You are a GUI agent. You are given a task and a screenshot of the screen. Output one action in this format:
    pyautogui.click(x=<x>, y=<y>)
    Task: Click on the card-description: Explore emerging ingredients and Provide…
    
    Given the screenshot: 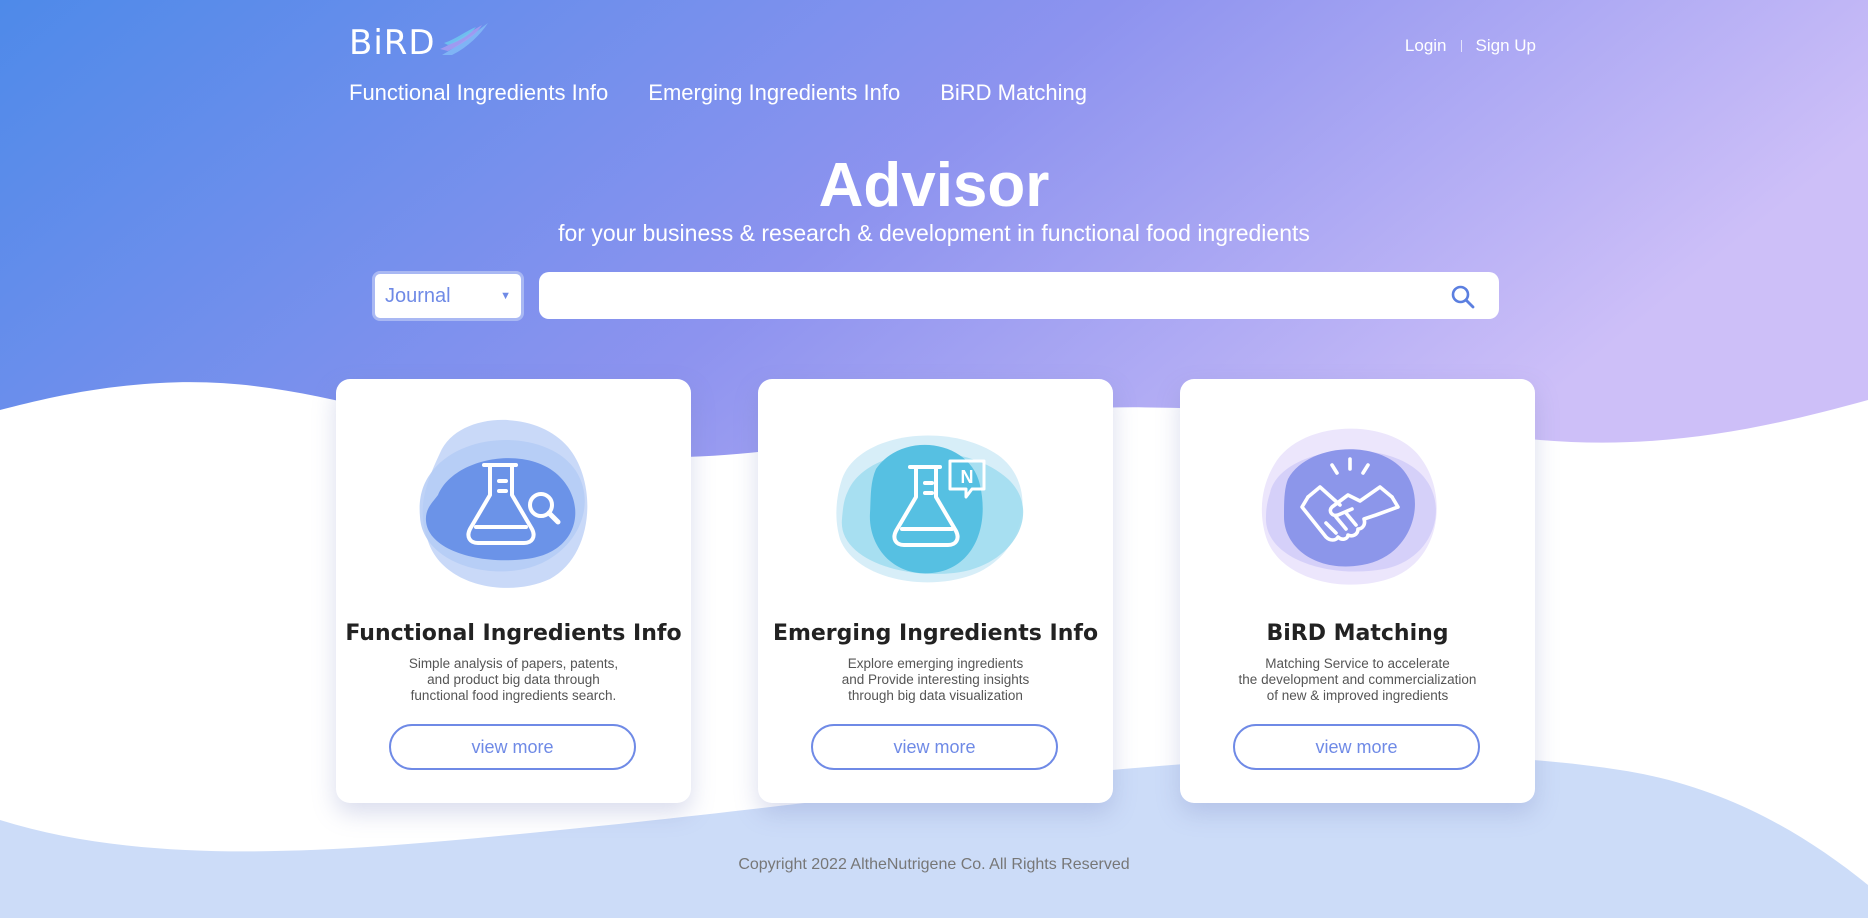 What is the action you would take?
    pyautogui.click(x=935, y=680)
    